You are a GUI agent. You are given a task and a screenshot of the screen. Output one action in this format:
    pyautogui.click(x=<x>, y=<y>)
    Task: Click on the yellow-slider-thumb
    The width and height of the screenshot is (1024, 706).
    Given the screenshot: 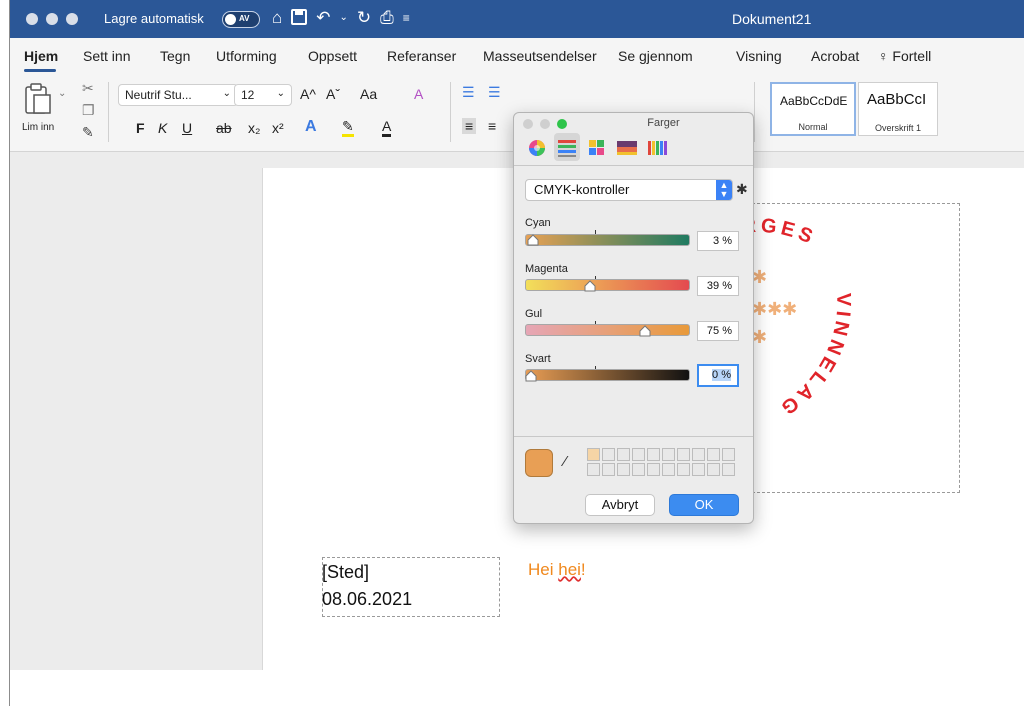 What is the action you would take?
    pyautogui.click(x=645, y=331)
    